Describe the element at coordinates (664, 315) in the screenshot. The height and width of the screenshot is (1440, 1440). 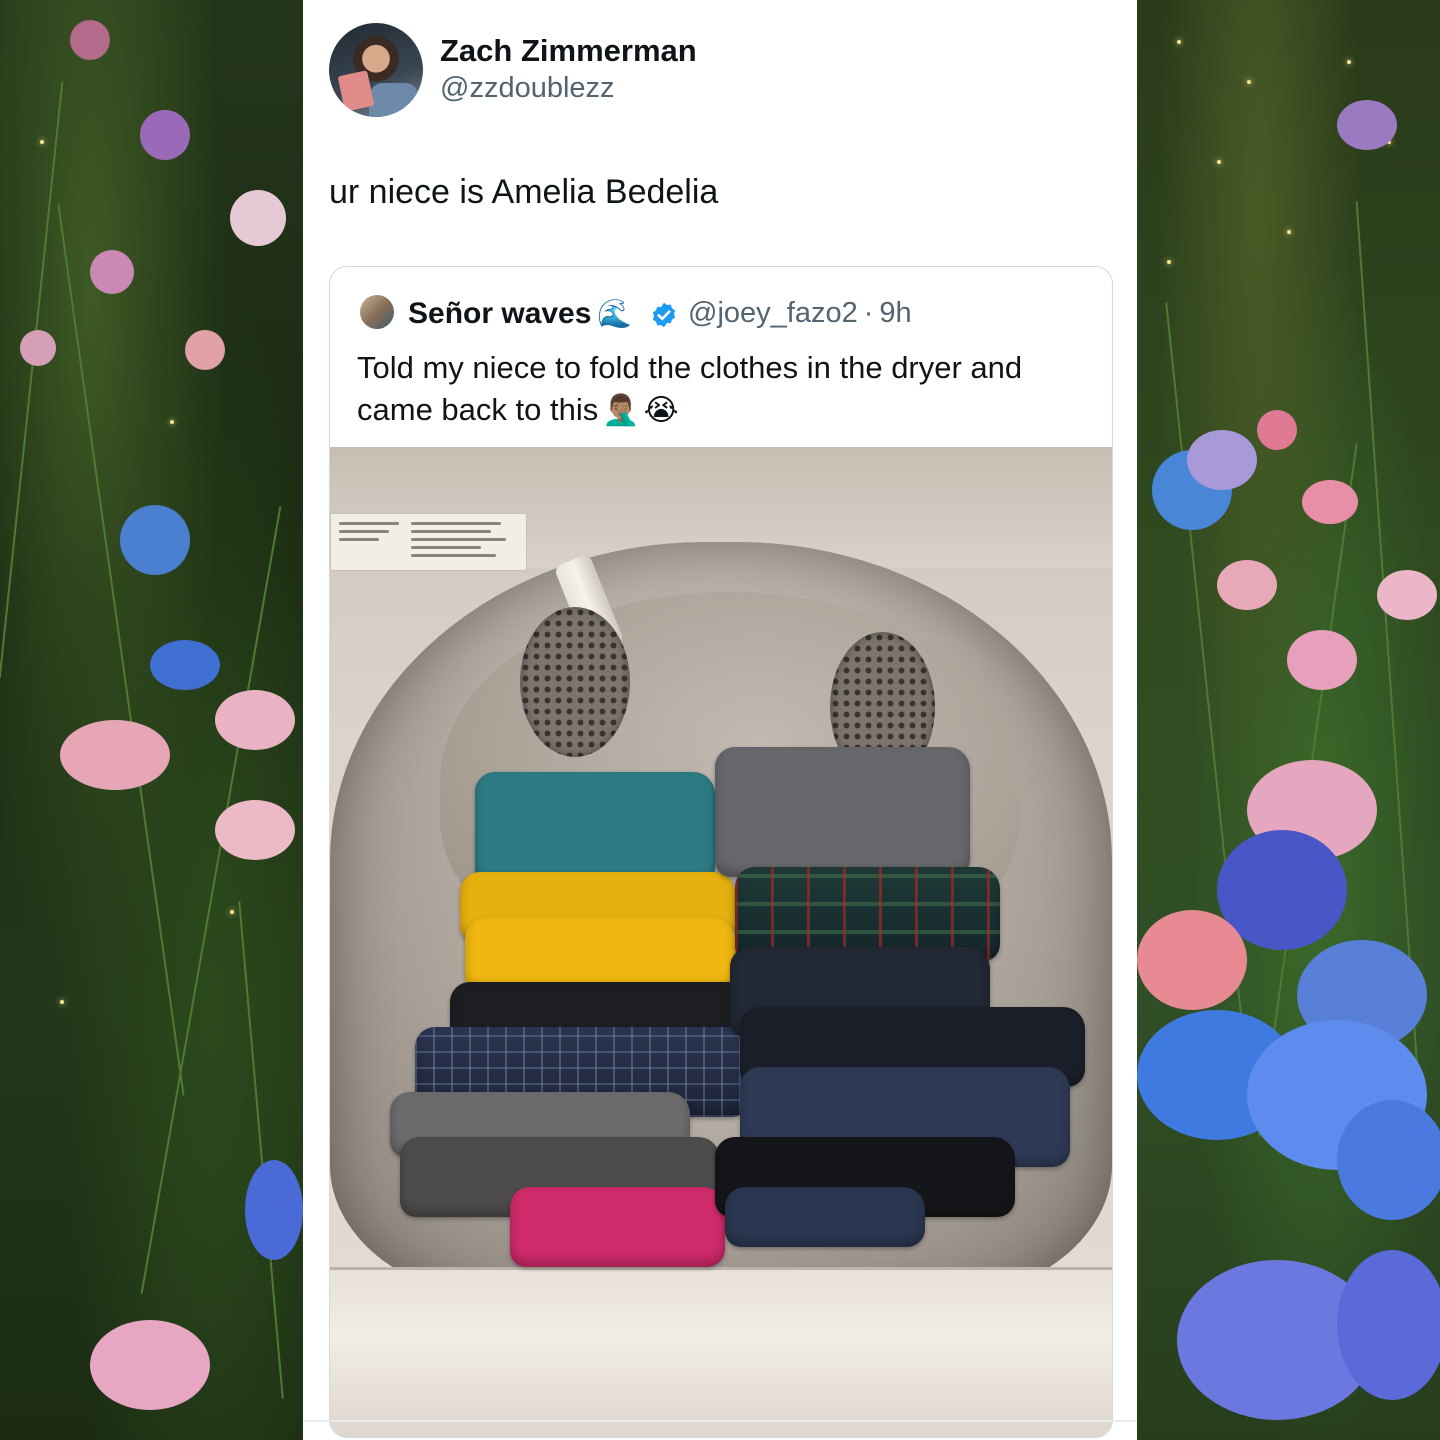
I see `verified-badge-icon` at that location.